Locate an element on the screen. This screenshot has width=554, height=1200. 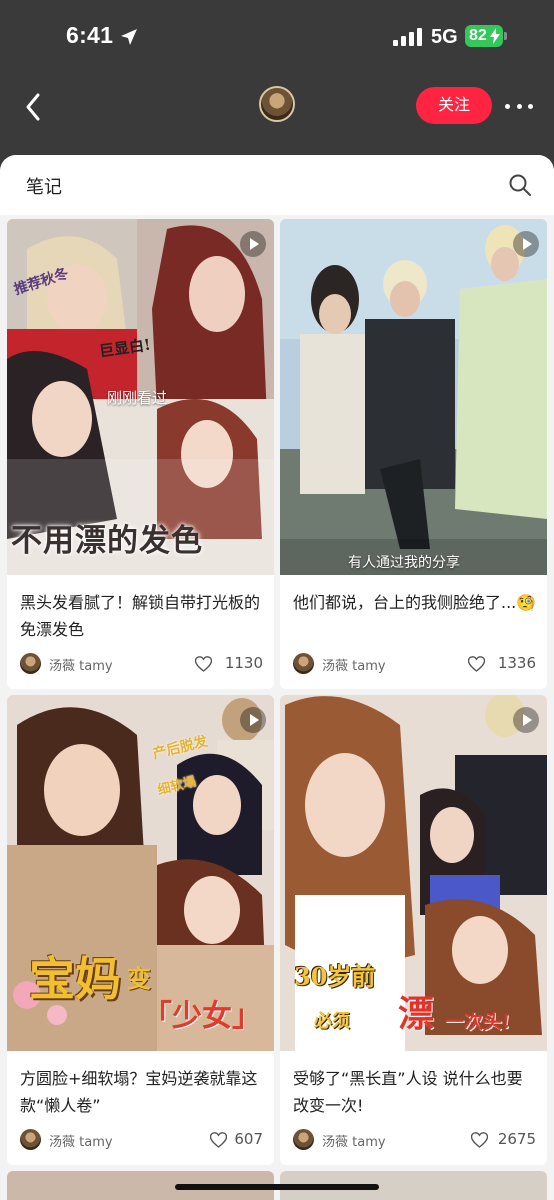
battery-level: 82 is located at coordinates (478, 35).